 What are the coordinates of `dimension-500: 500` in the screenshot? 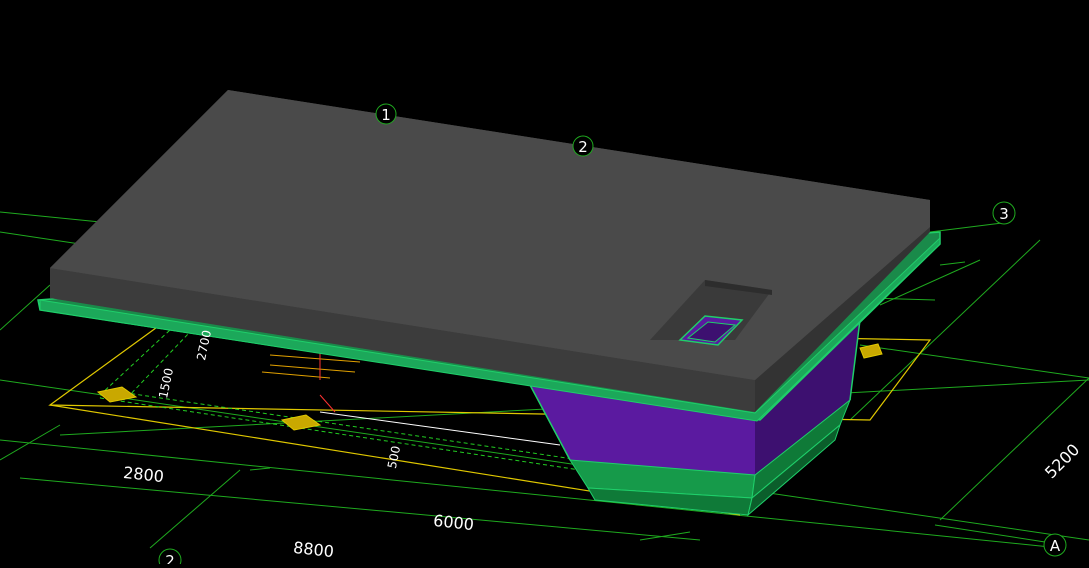 It's located at (394, 457).